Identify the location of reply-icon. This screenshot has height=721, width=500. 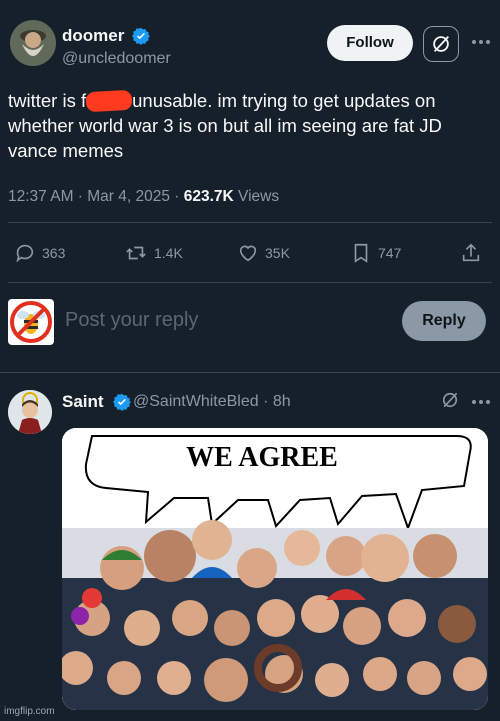
(25, 253).